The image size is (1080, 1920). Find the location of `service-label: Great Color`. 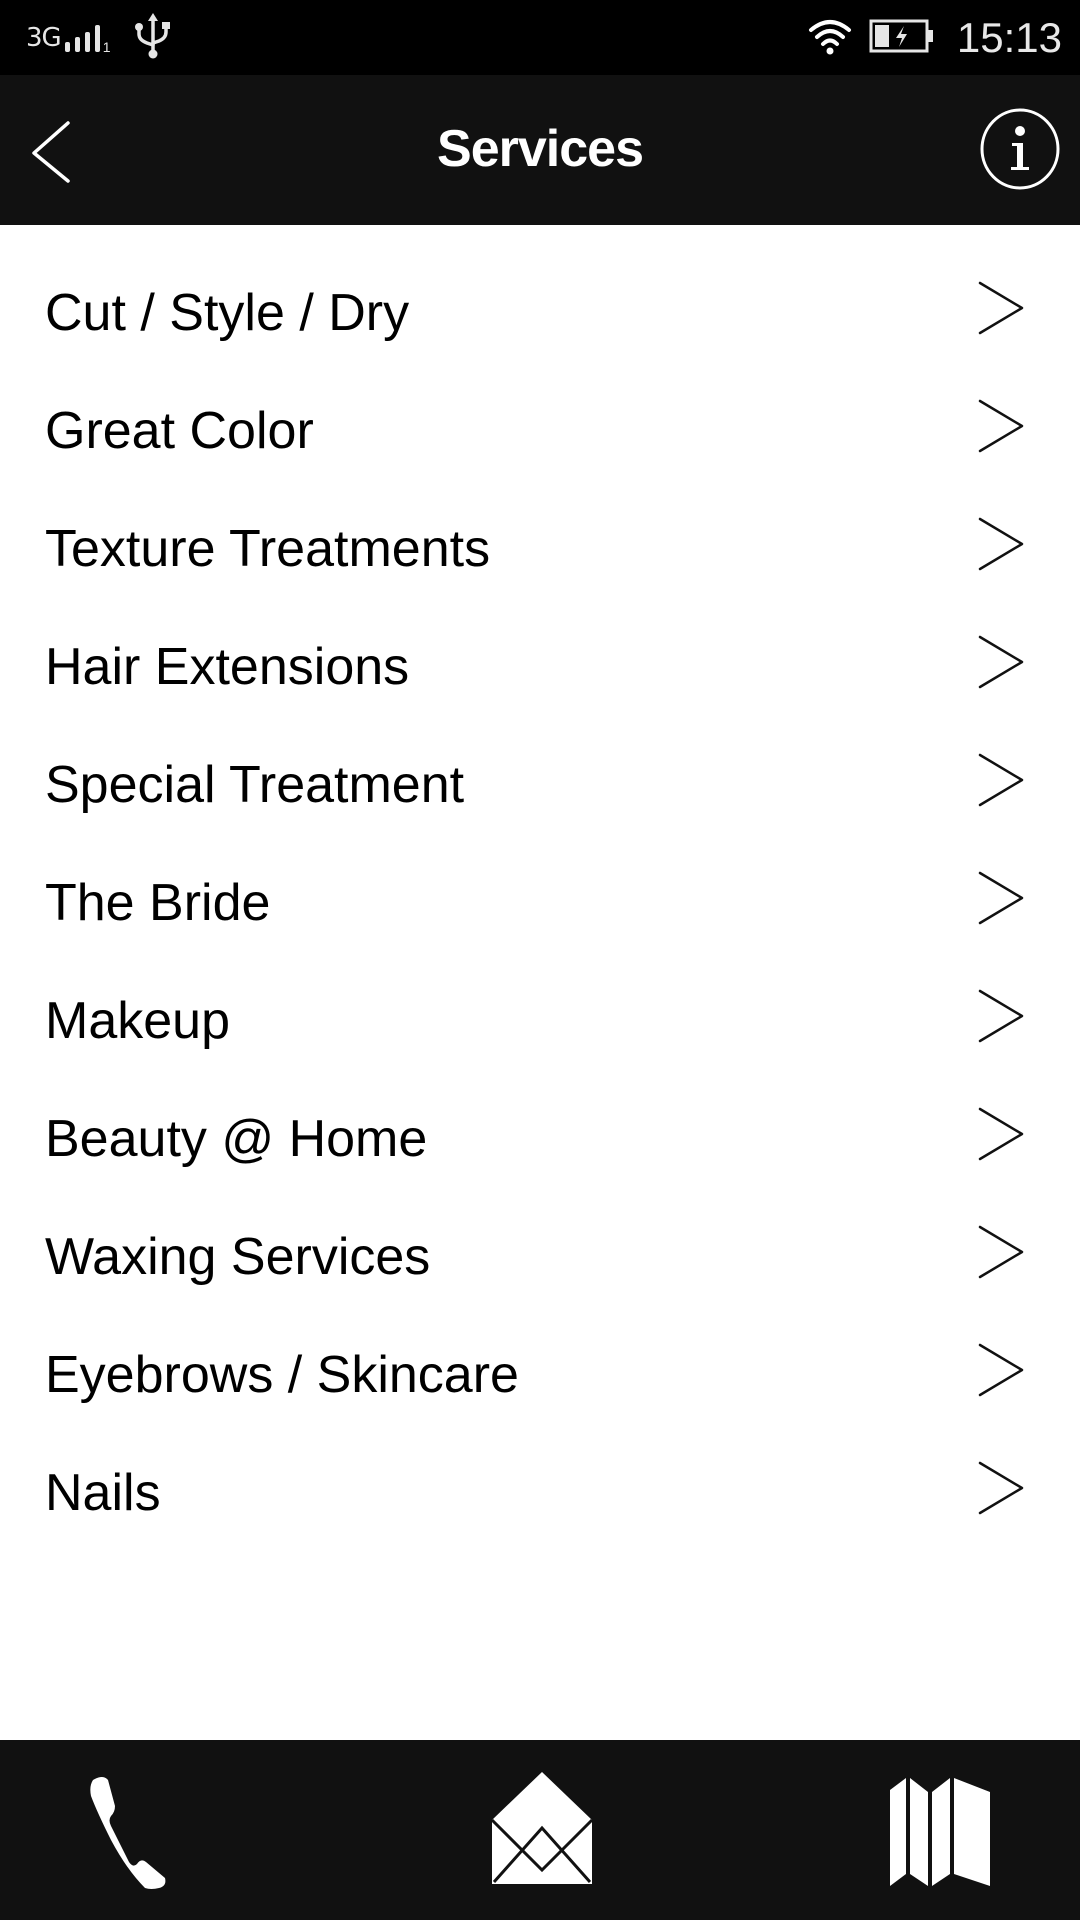

service-label: Great Color is located at coordinates (179, 431).